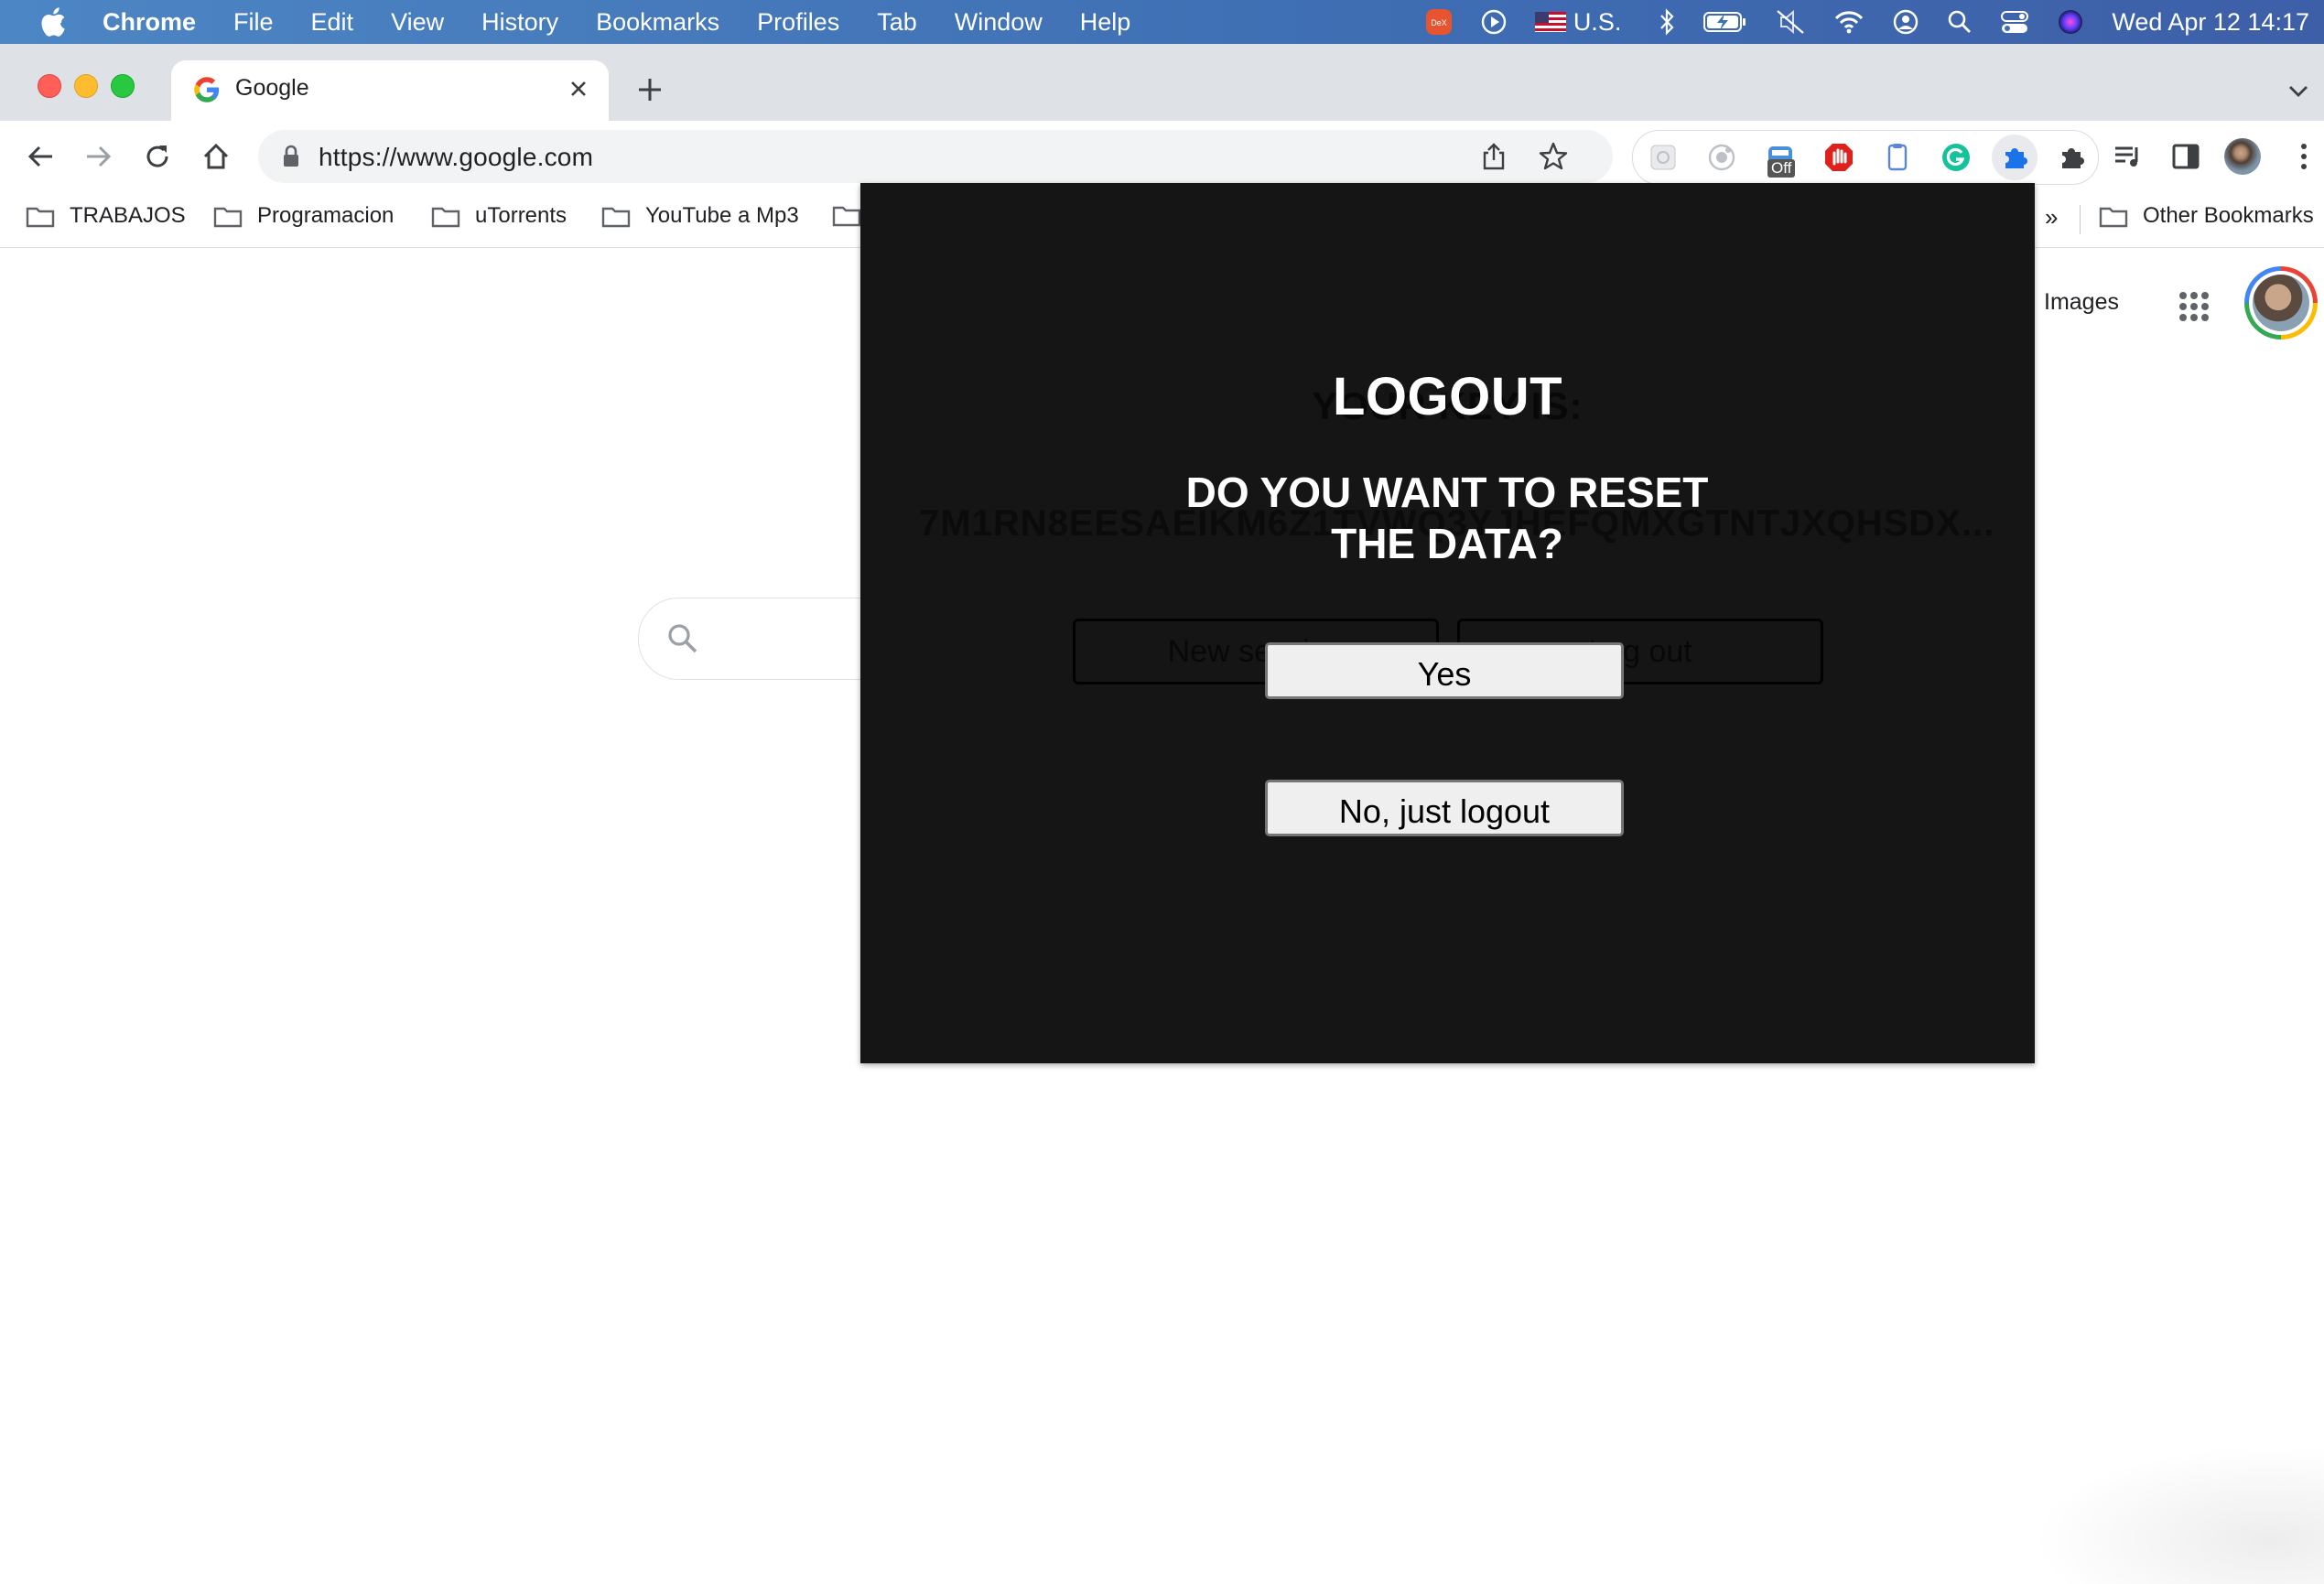  I want to click on extension-off-badge: Off, so click(1781, 168).